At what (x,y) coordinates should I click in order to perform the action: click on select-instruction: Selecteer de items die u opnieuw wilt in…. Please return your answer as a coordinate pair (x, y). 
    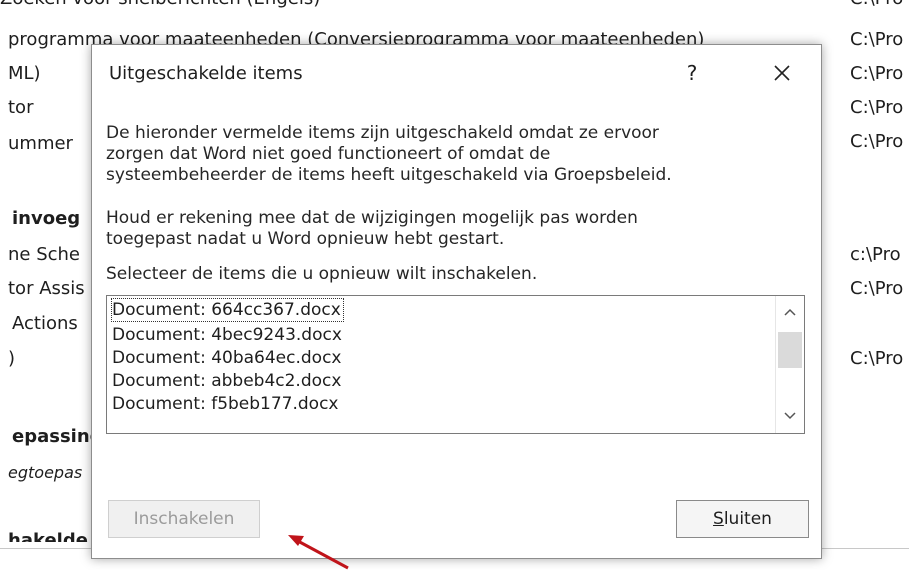
    Looking at the image, I should click on (322, 274).